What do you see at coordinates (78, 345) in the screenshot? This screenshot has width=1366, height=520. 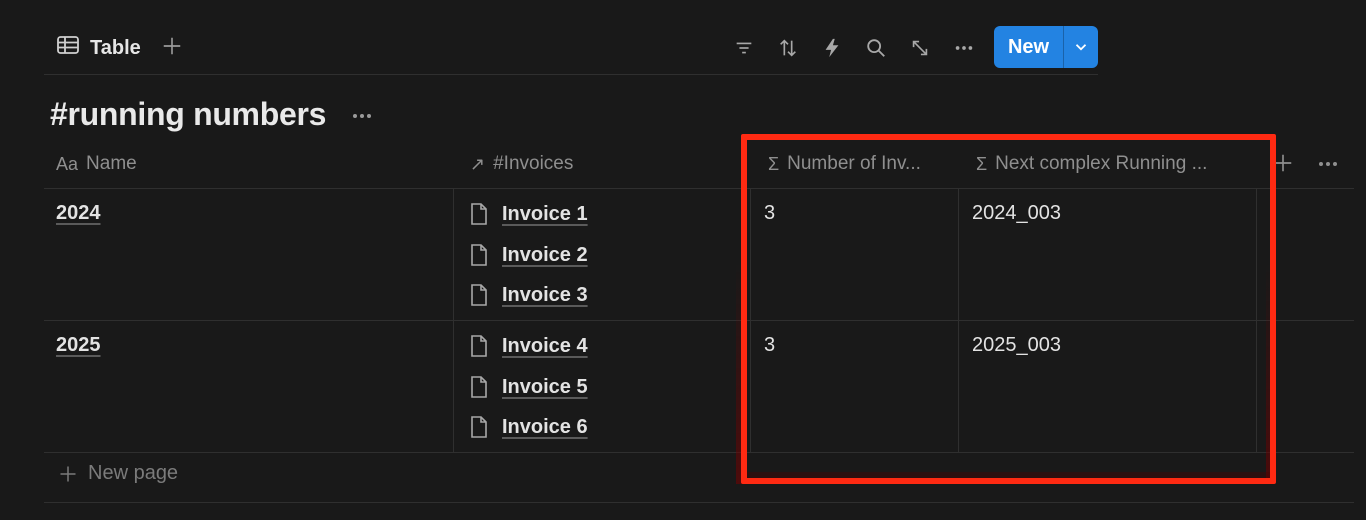 I see `row-name-2025: 2025` at bounding box center [78, 345].